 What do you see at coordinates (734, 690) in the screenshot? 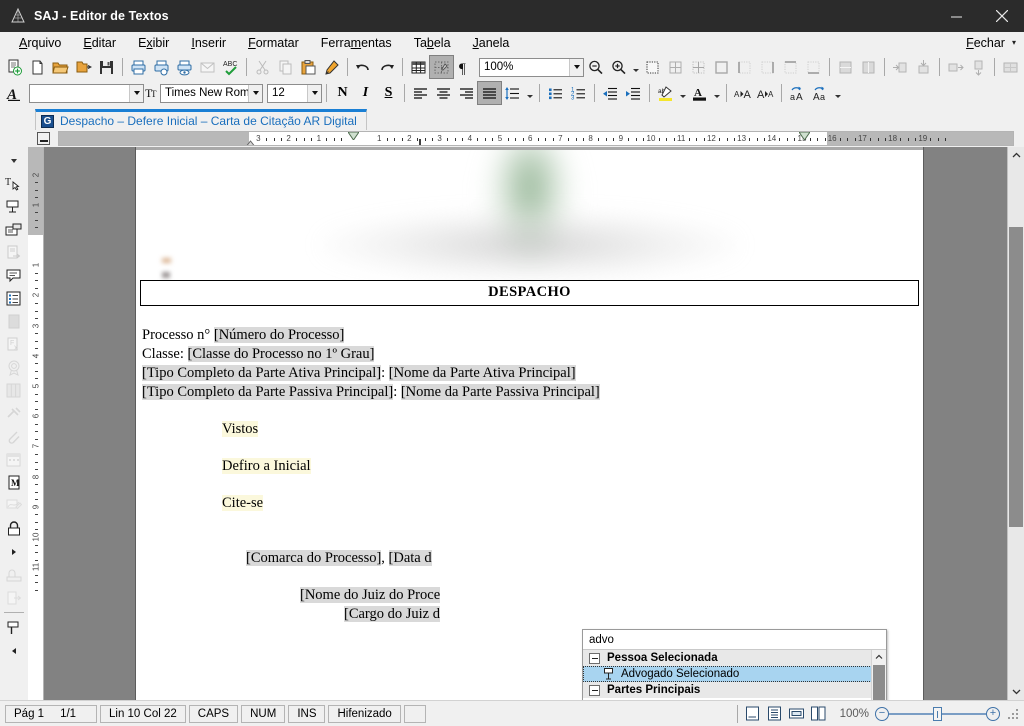
I see `field-group-header: Partes Principais` at bounding box center [734, 690].